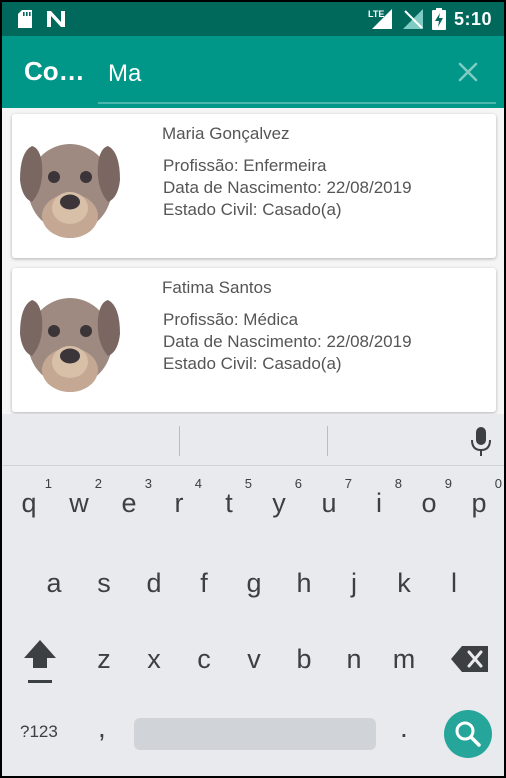  Describe the element at coordinates (56, 19) in the screenshot. I see `n-notification-icon` at that location.